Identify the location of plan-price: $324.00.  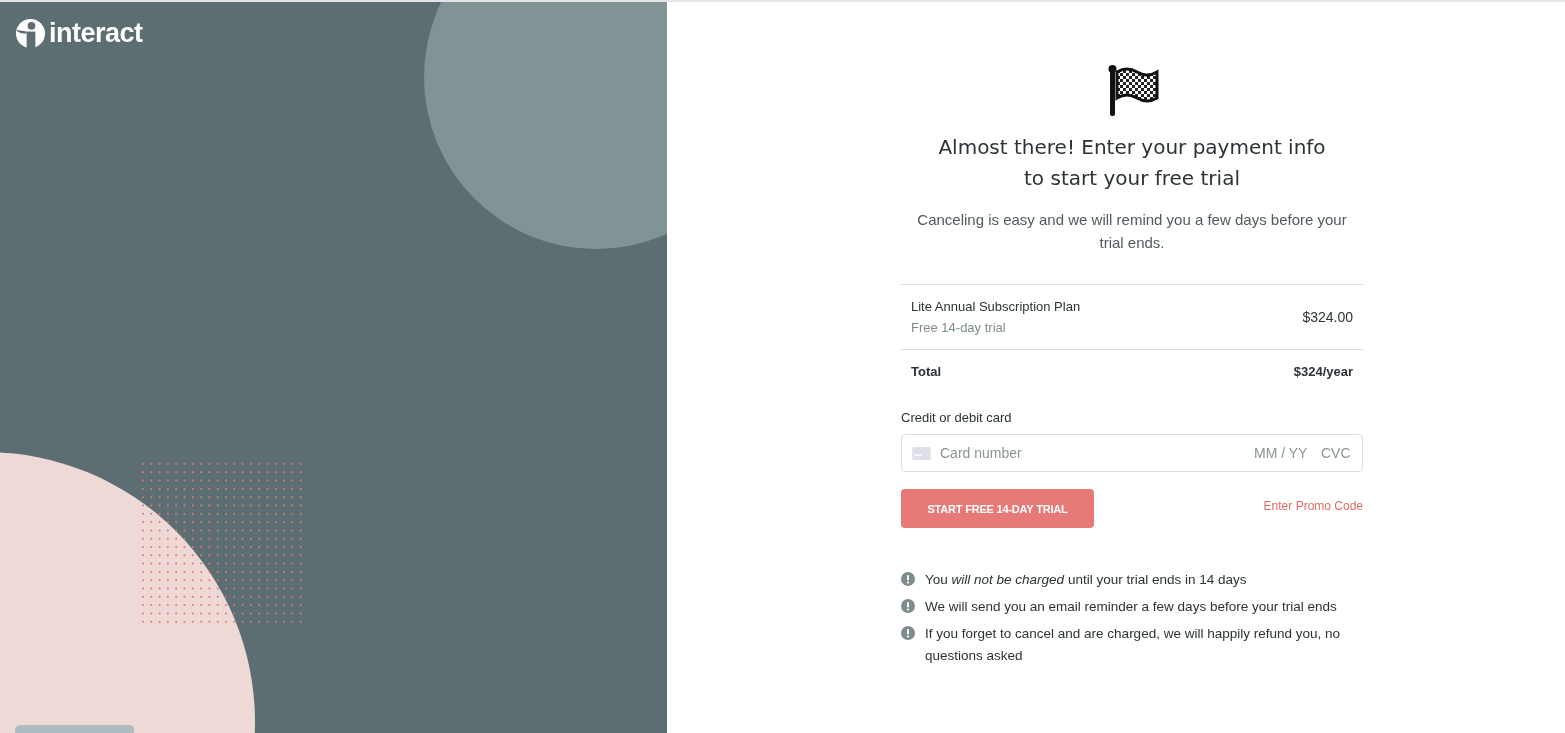
(1327, 317).